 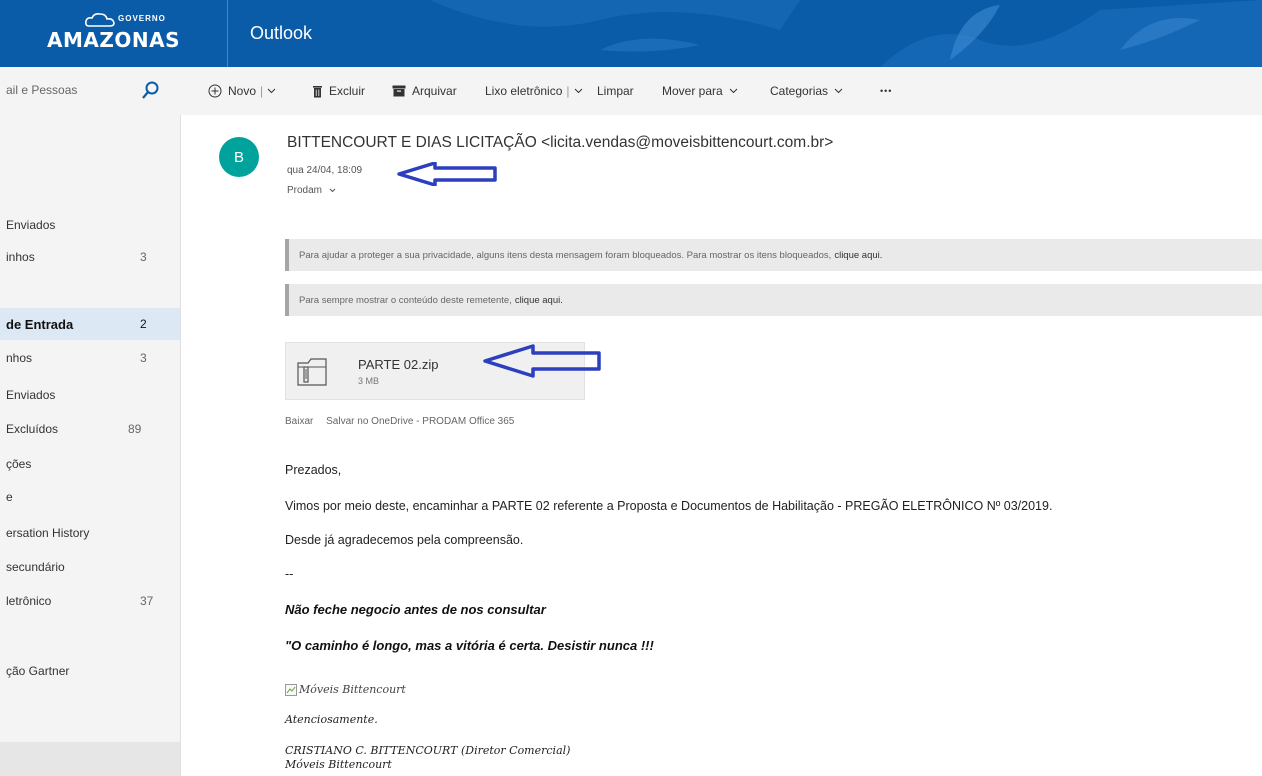 I want to click on zip-file-icon, so click(x=312, y=372).